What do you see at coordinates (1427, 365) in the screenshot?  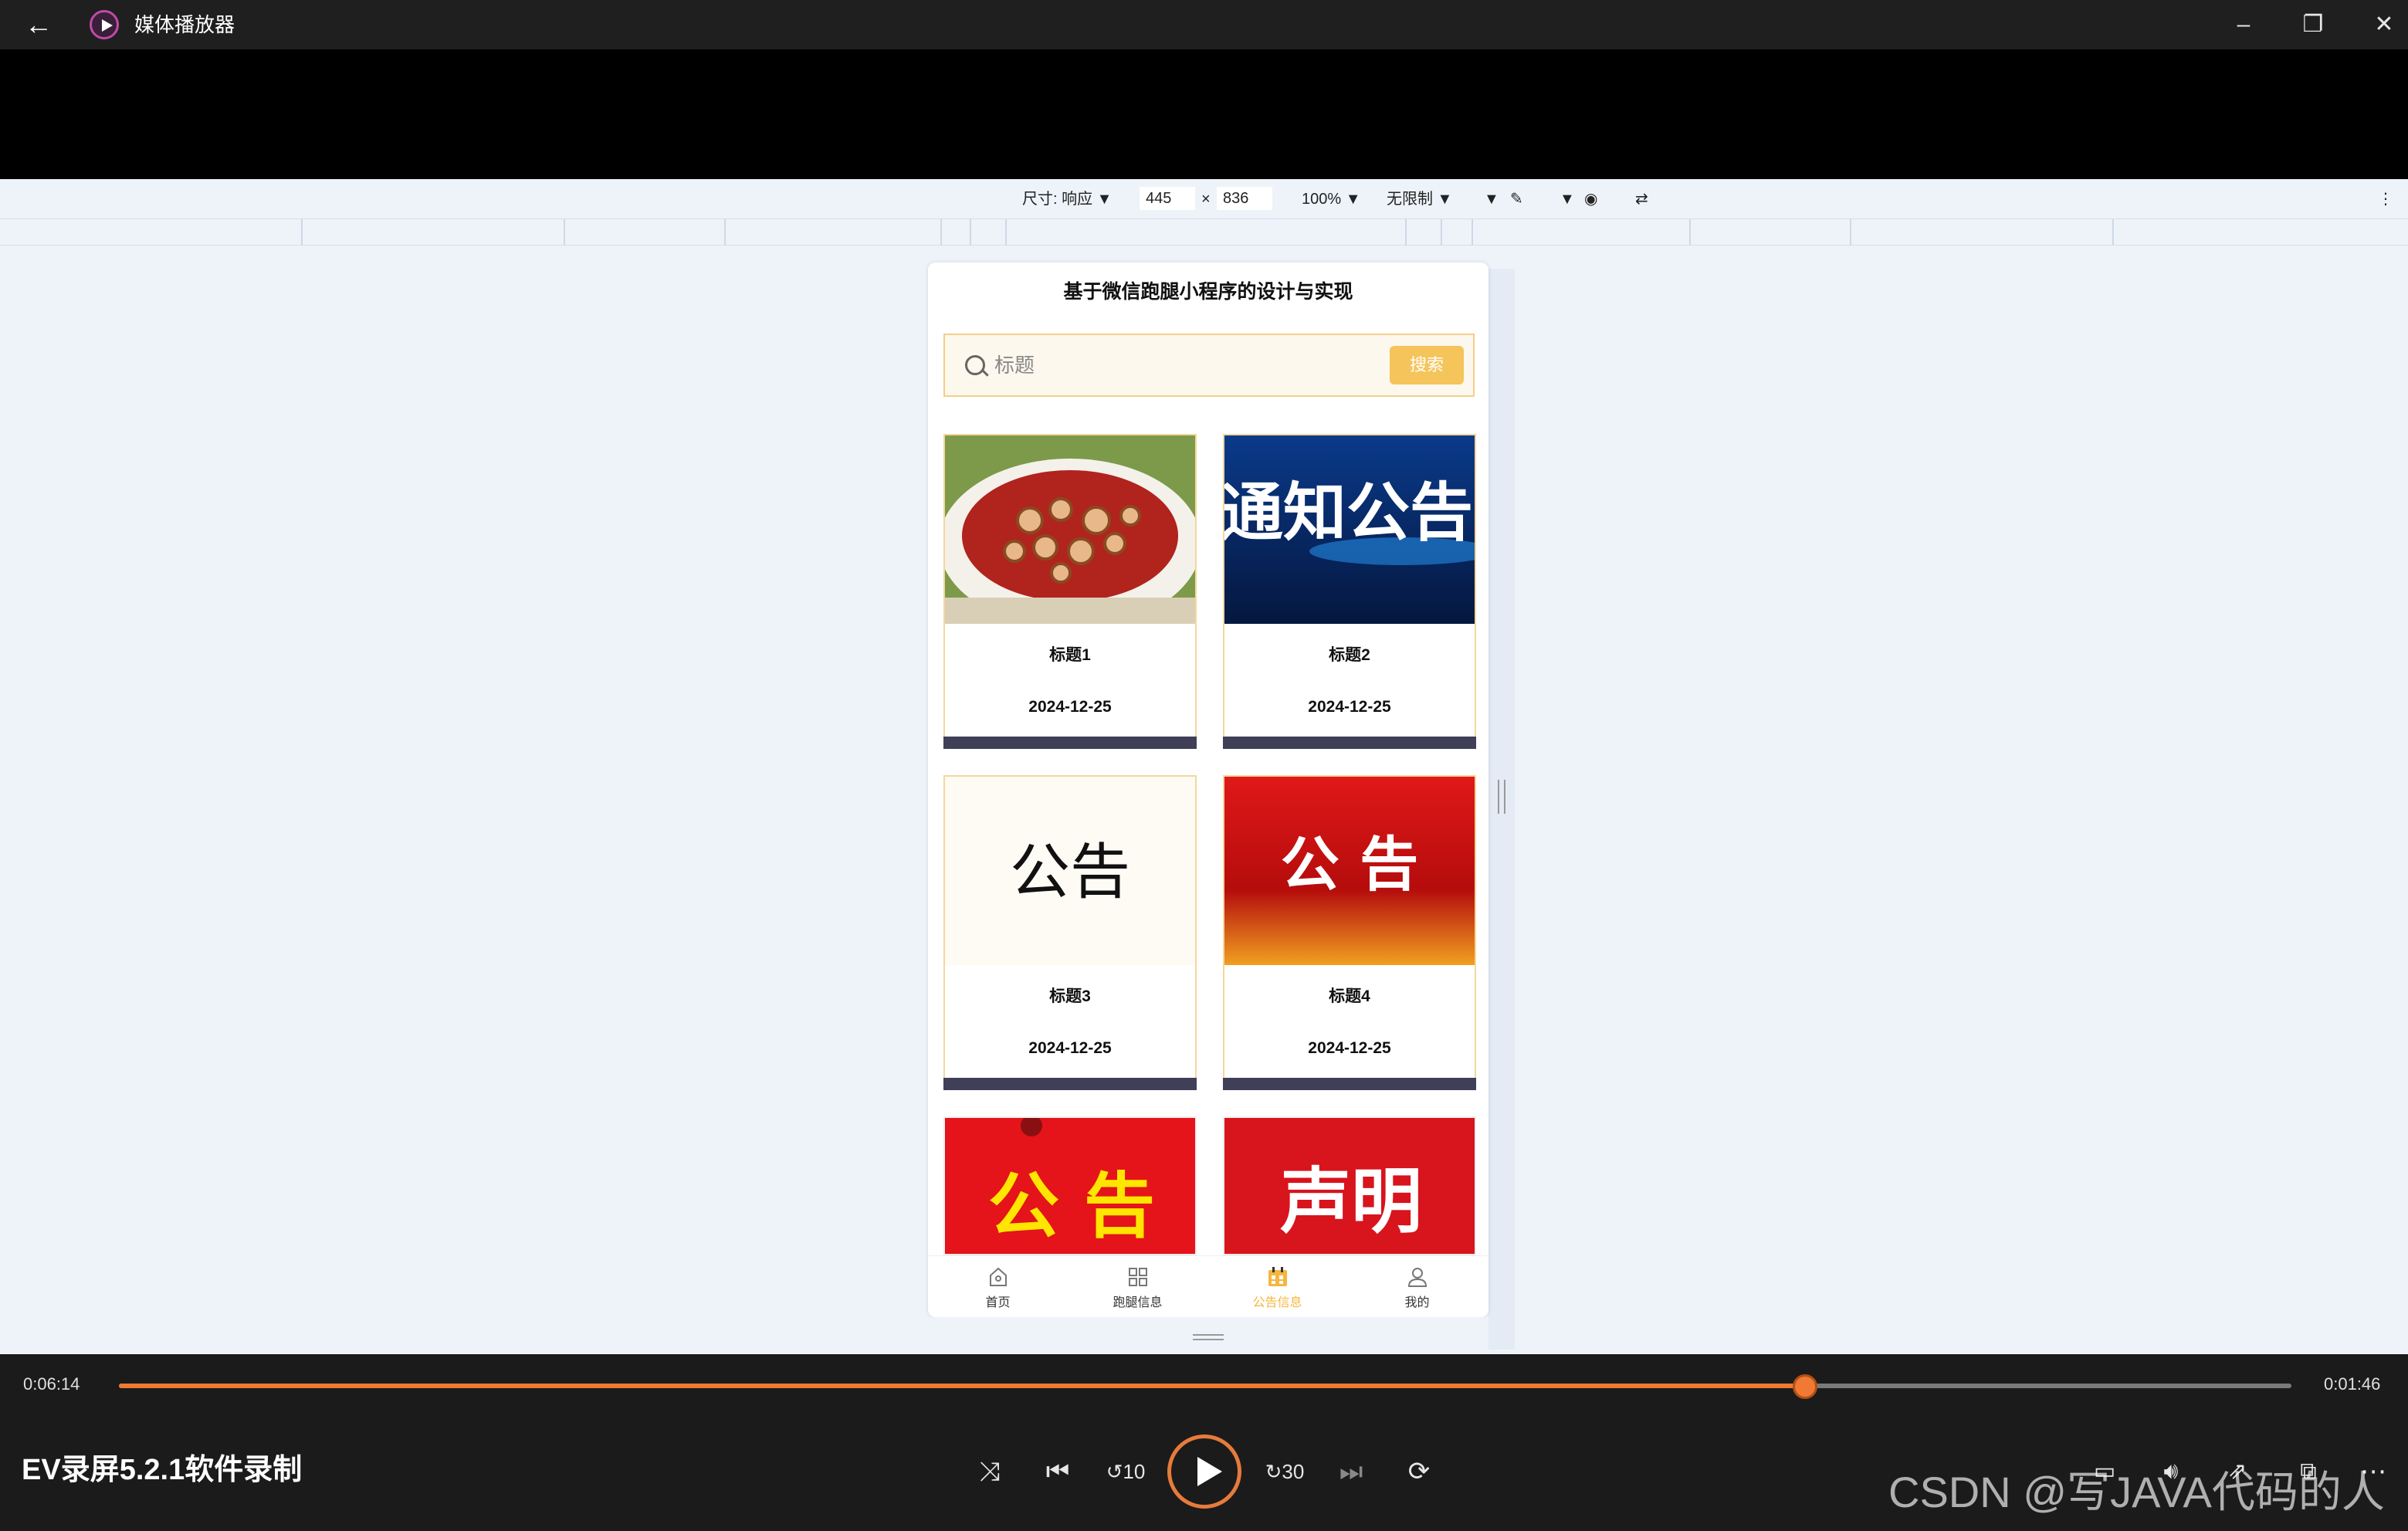 I see `search-button: 搜索` at bounding box center [1427, 365].